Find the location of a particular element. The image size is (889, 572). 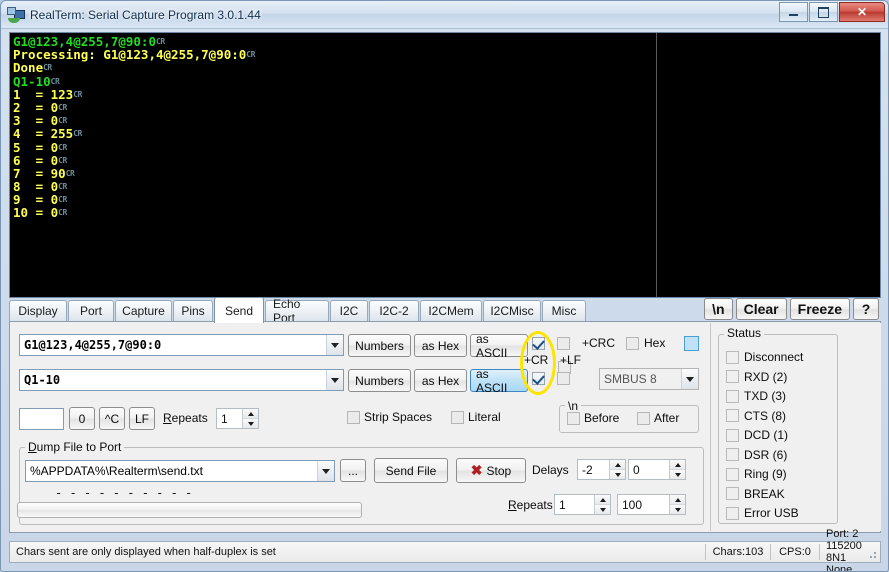

status-row: BREAK is located at coordinates (755, 494).